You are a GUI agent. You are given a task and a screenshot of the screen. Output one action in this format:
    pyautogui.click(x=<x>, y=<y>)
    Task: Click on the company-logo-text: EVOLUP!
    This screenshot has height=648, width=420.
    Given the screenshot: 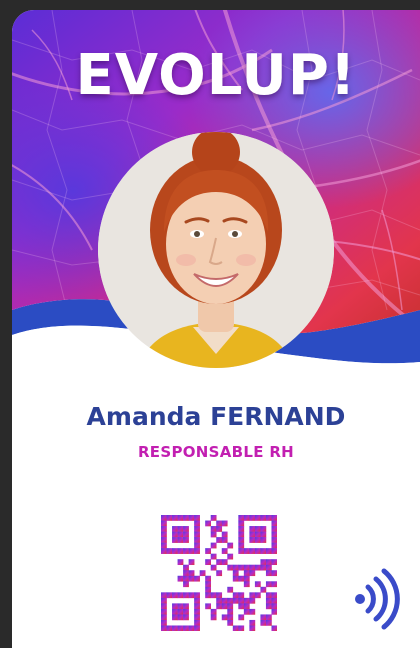 What is the action you would take?
    pyautogui.click(x=216, y=75)
    